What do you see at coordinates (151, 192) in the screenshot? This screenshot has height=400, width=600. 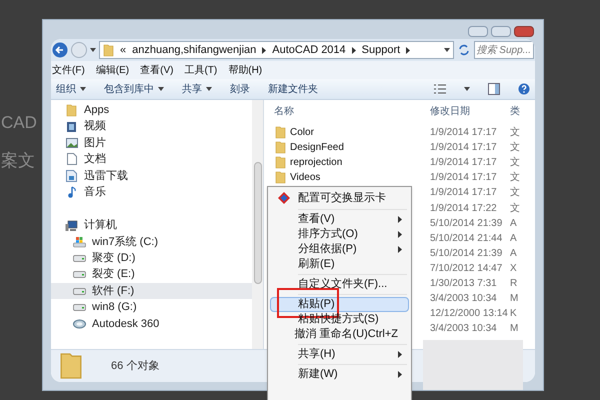 I see `nav-item: 音乐` at bounding box center [151, 192].